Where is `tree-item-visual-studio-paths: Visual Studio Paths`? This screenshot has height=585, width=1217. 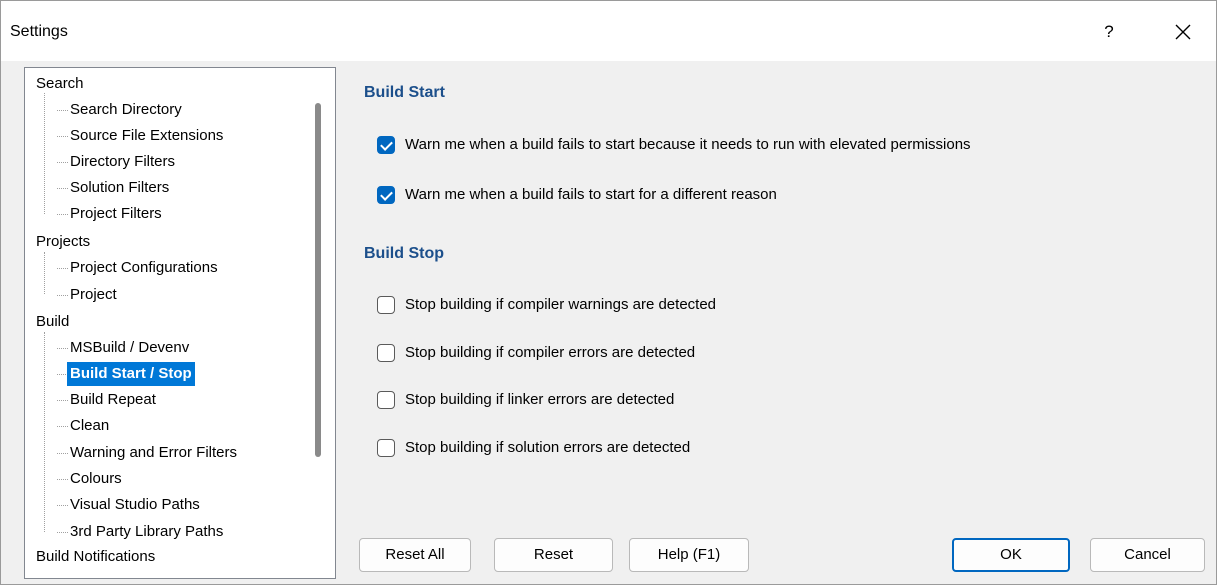 tree-item-visual-studio-paths: Visual Studio Paths is located at coordinates (128, 505).